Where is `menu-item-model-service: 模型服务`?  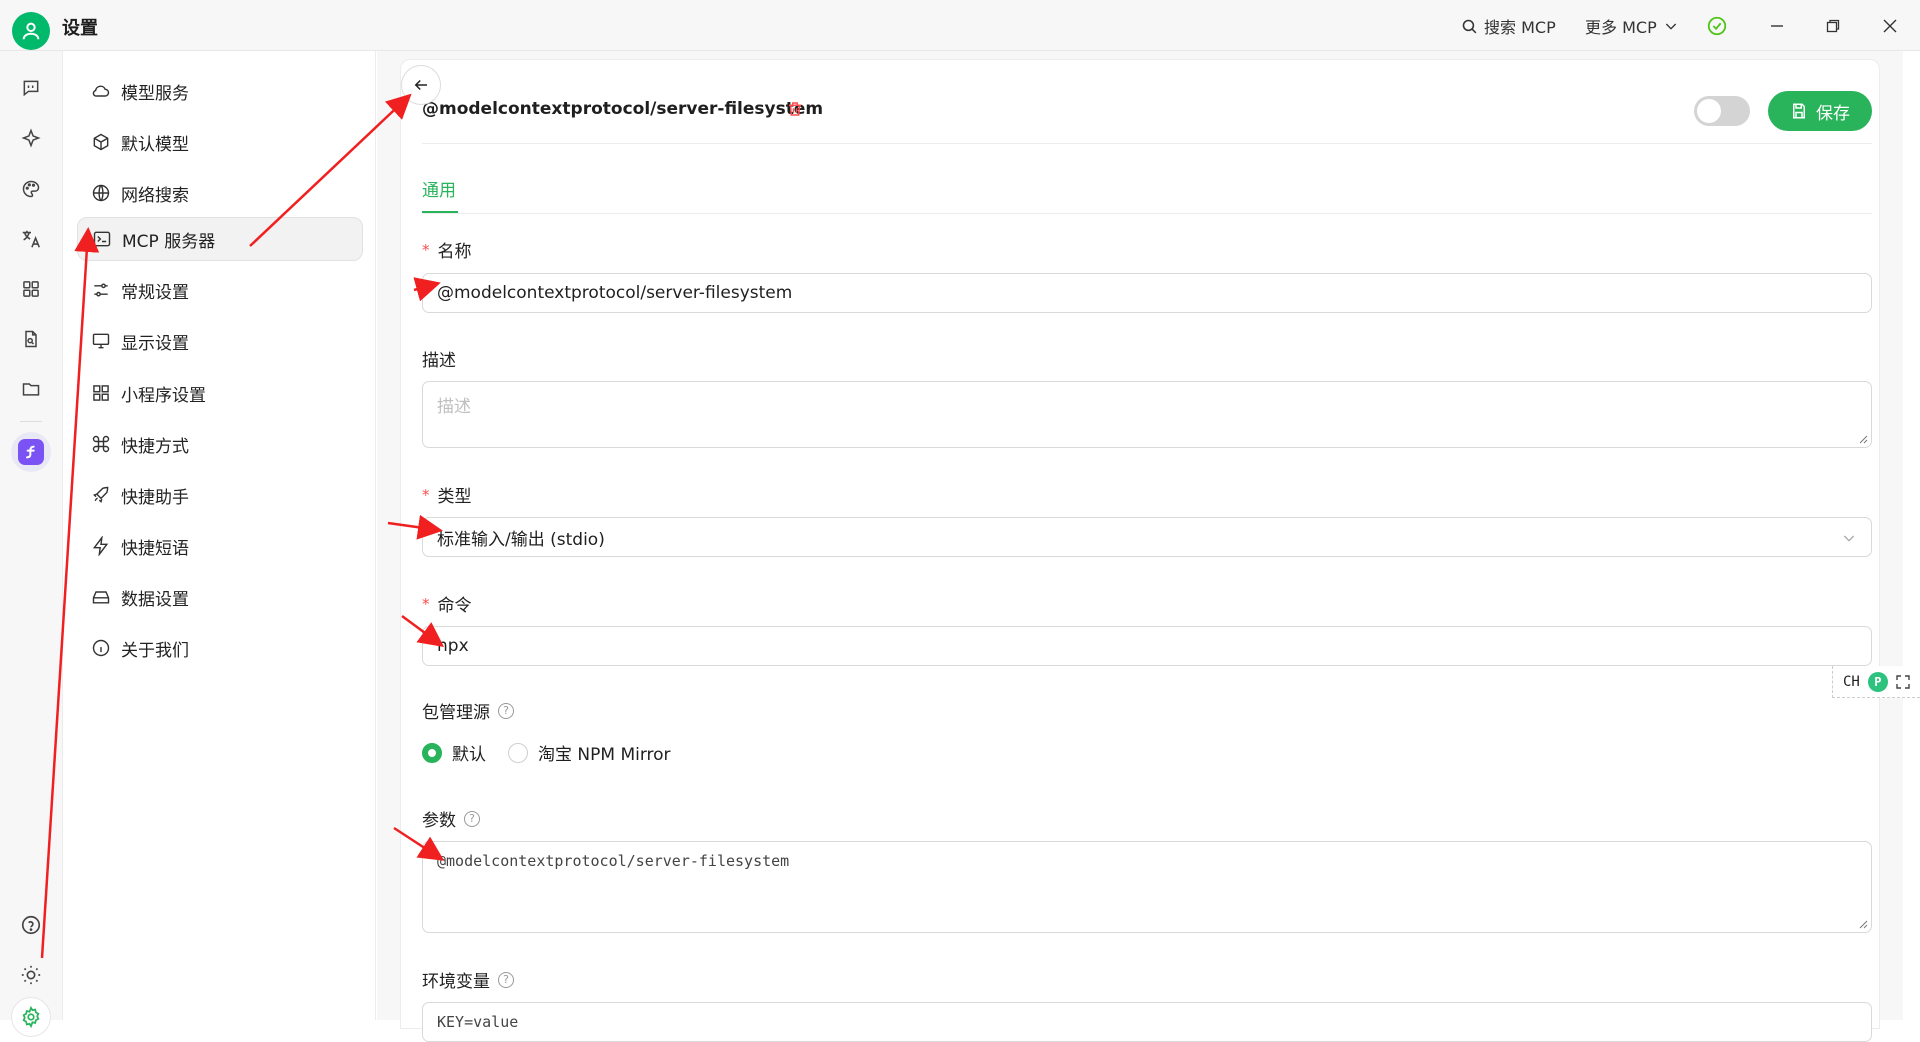
menu-item-model-service: 模型服务 is located at coordinates (220, 91).